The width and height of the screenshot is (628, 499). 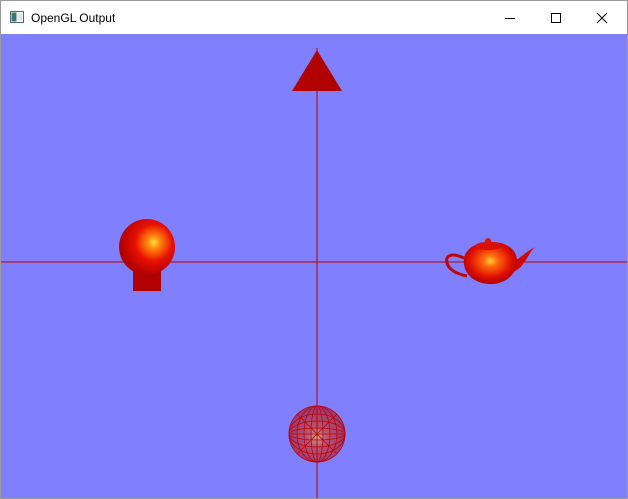 I want to click on close-icon, so click(x=602, y=17).